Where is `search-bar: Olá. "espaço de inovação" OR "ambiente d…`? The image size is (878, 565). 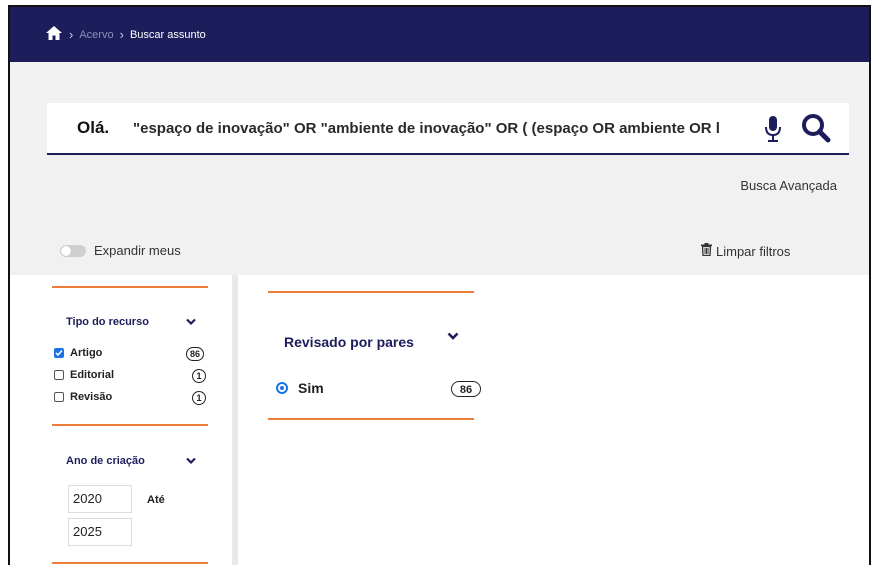 search-bar: Olá. "espaço de inovação" OR "ambiente d… is located at coordinates (448, 129).